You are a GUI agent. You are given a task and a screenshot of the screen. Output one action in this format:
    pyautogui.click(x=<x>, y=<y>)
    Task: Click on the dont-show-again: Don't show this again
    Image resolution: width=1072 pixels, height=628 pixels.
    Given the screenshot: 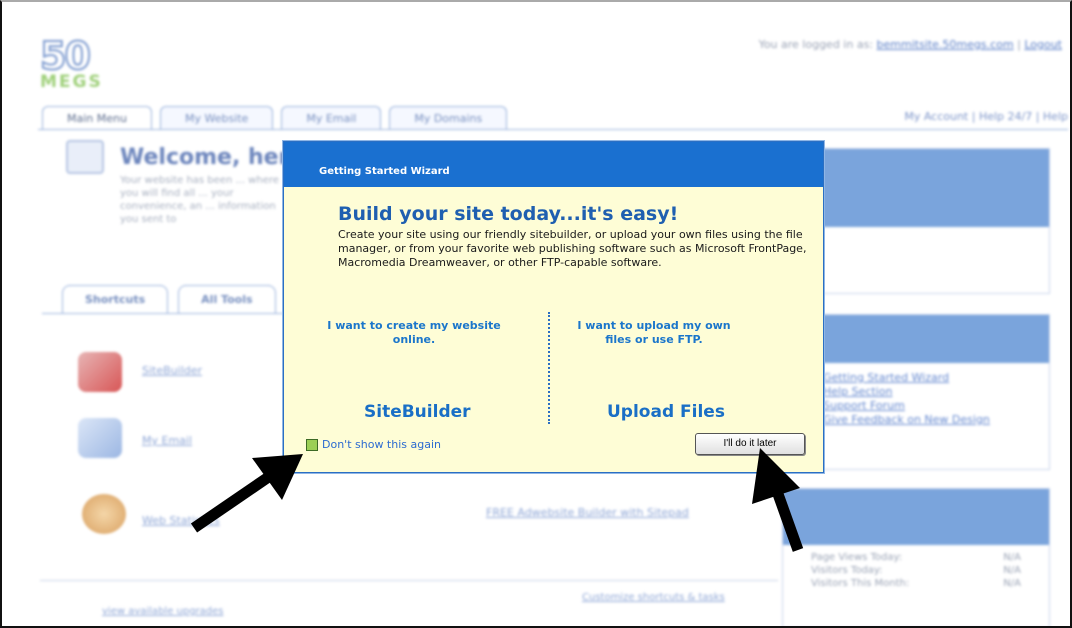 What is the action you would take?
    pyautogui.click(x=373, y=444)
    